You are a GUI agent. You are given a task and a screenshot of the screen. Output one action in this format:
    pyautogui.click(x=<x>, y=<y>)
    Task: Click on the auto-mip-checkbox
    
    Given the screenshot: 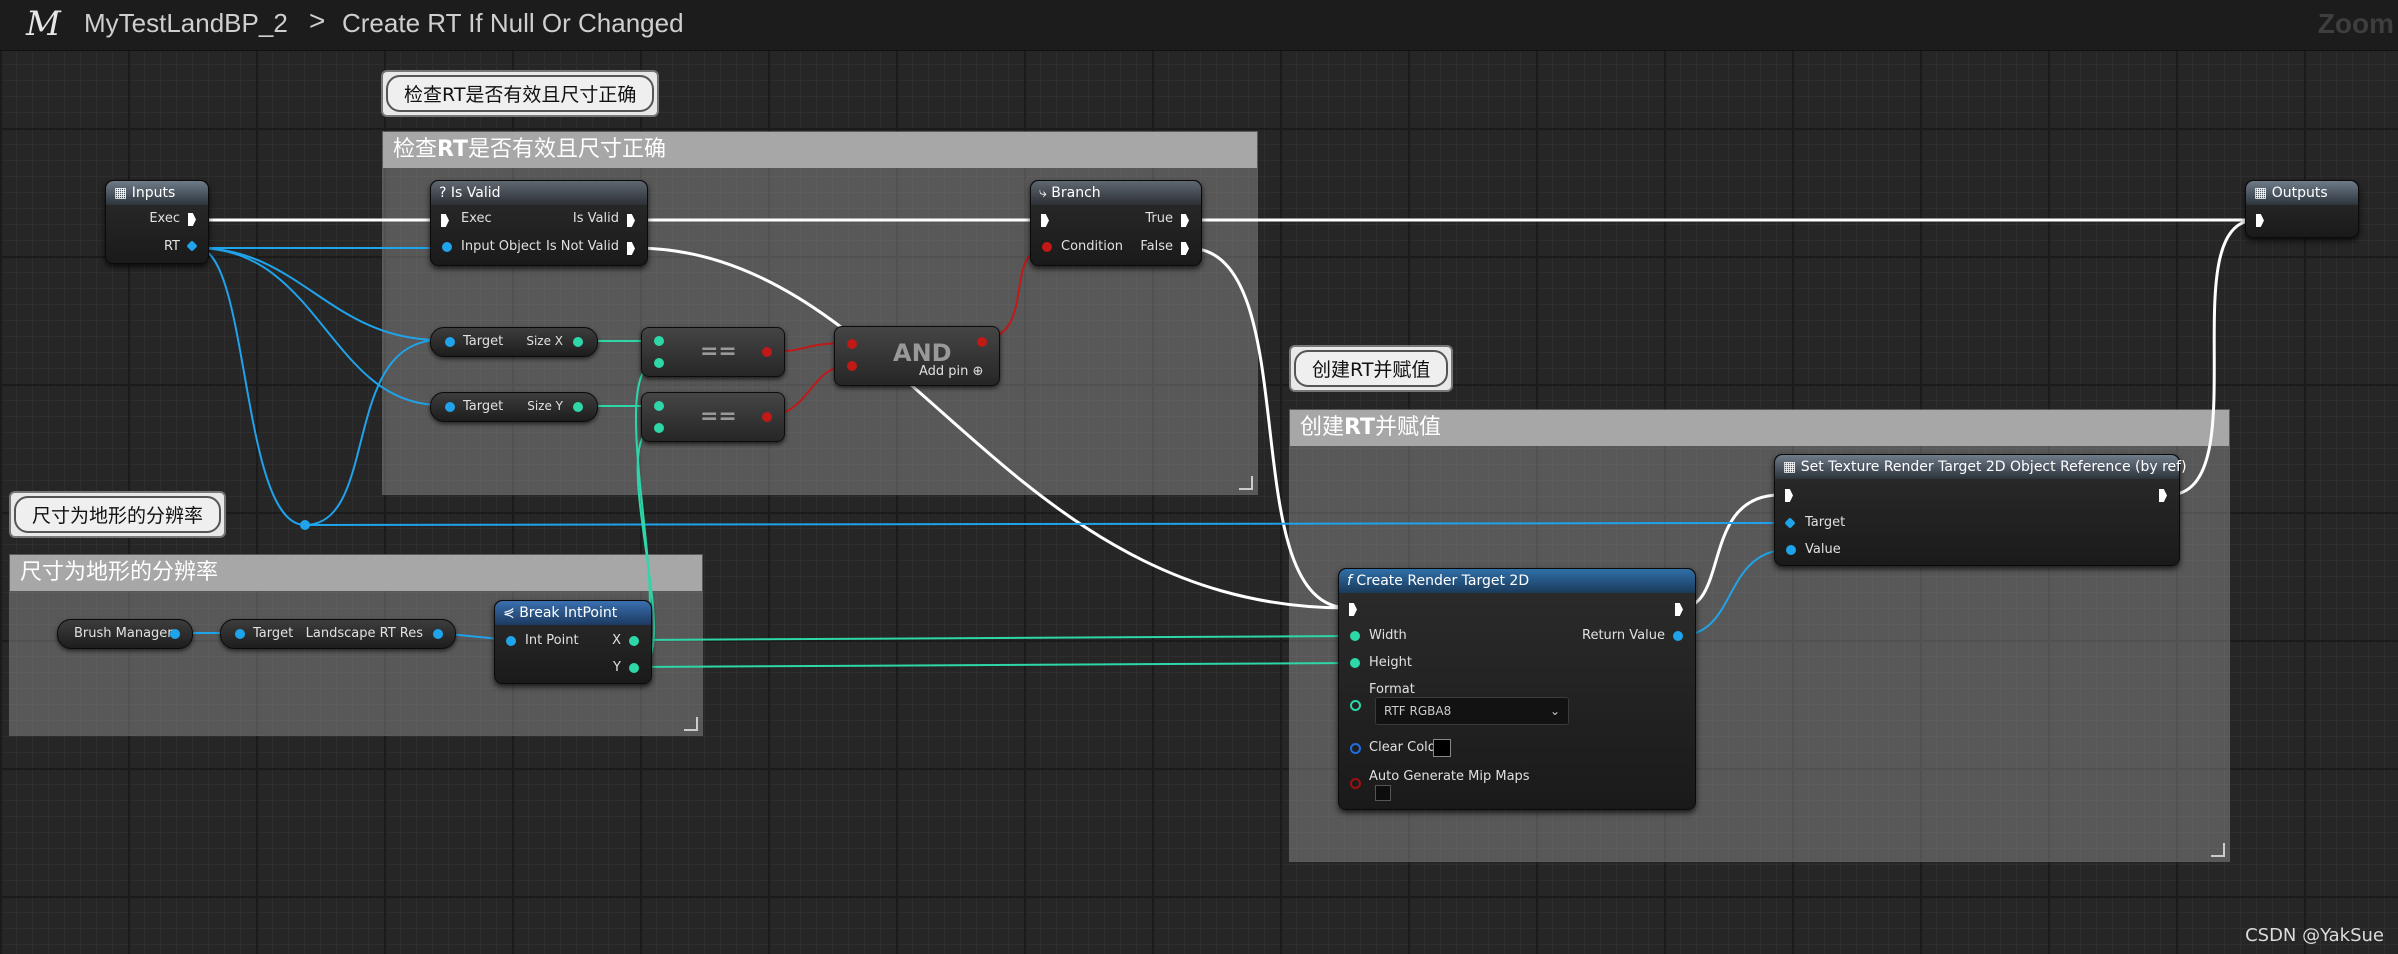 What is the action you would take?
    pyautogui.click(x=1383, y=793)
    